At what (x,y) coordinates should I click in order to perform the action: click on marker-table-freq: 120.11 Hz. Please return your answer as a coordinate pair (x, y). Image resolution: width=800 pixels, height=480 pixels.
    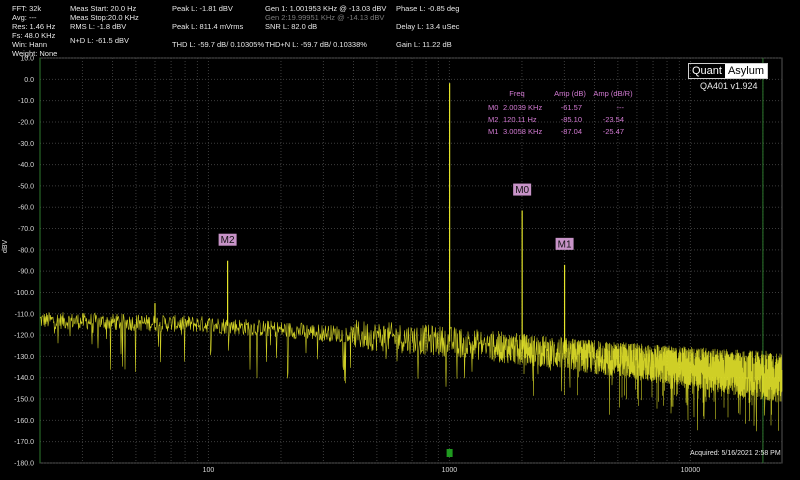
    Looking at the image, I should click on (520, 119).